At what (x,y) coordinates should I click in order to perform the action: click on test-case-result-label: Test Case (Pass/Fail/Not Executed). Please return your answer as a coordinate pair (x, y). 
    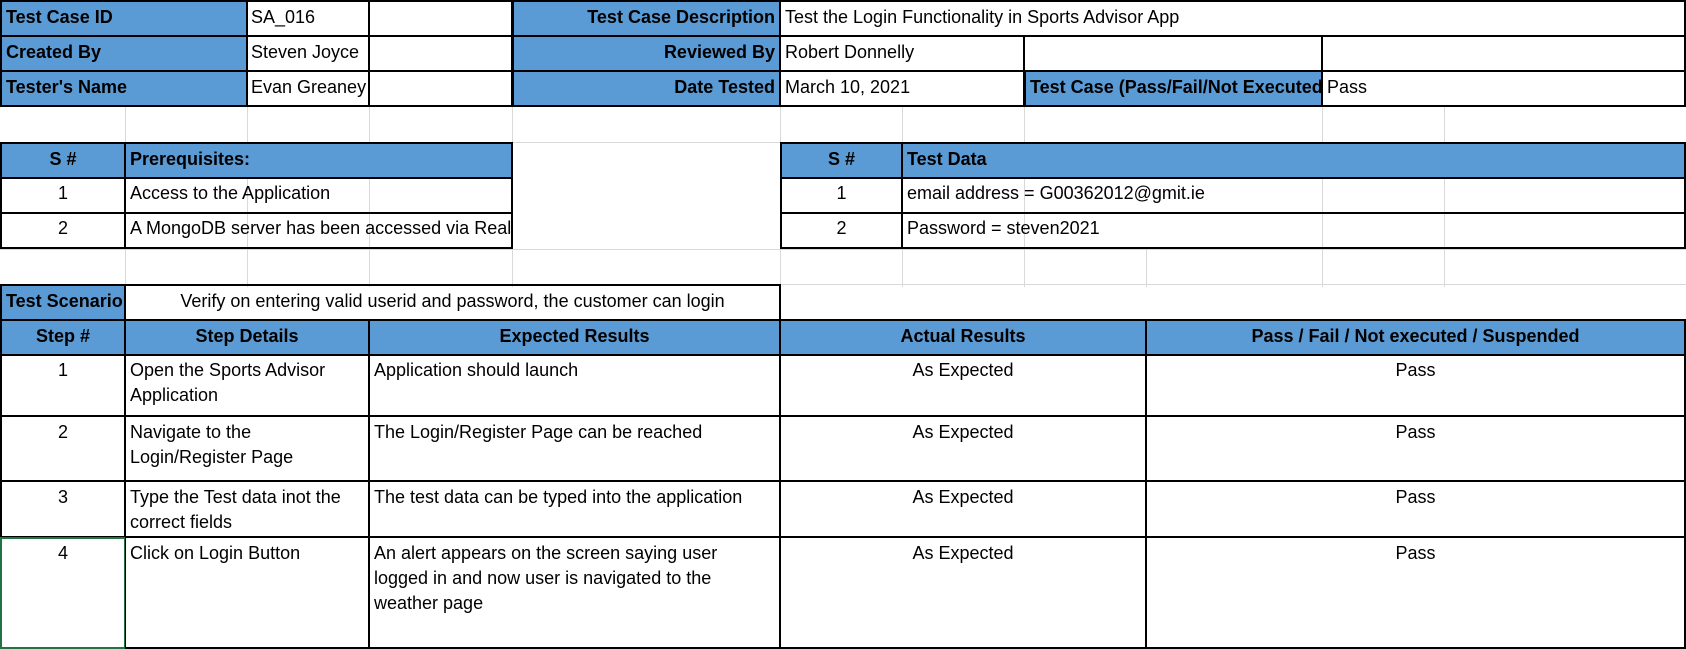
    Looking at the image, I should click on (1173, 88).